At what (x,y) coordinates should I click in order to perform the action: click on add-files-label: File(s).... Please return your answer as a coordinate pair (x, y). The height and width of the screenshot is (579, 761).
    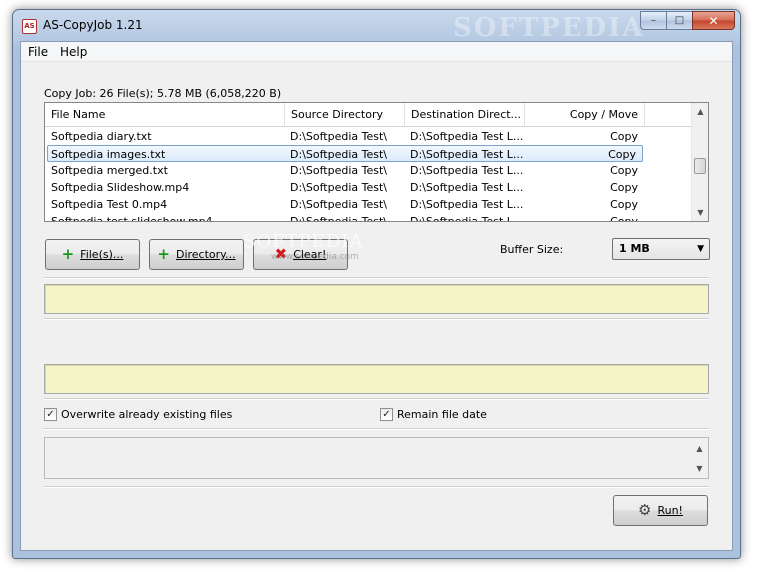
    Looking at the image, I should click on (102, 254).